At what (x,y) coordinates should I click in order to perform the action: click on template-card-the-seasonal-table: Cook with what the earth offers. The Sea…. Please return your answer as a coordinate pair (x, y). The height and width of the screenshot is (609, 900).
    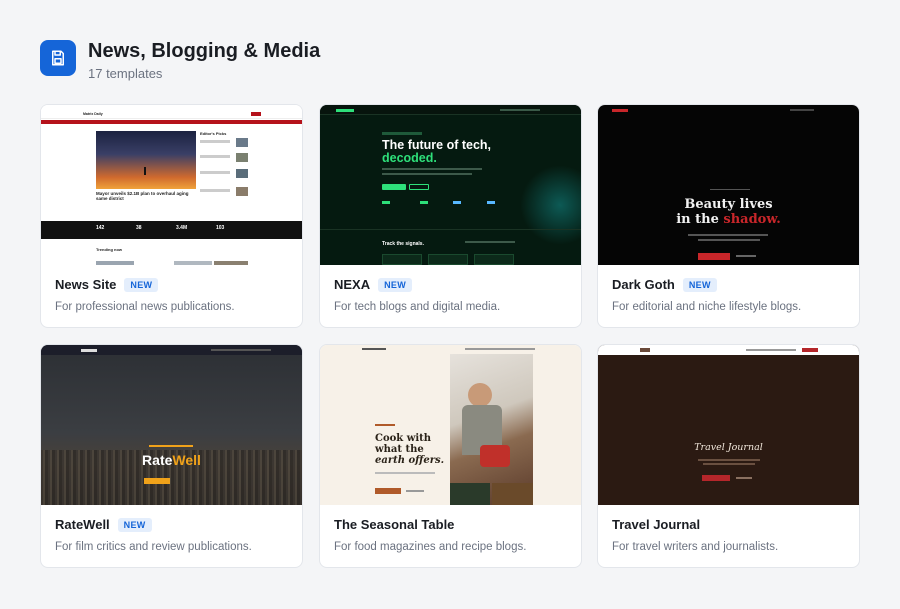
    Looking at the image, I should click on (450, 456).